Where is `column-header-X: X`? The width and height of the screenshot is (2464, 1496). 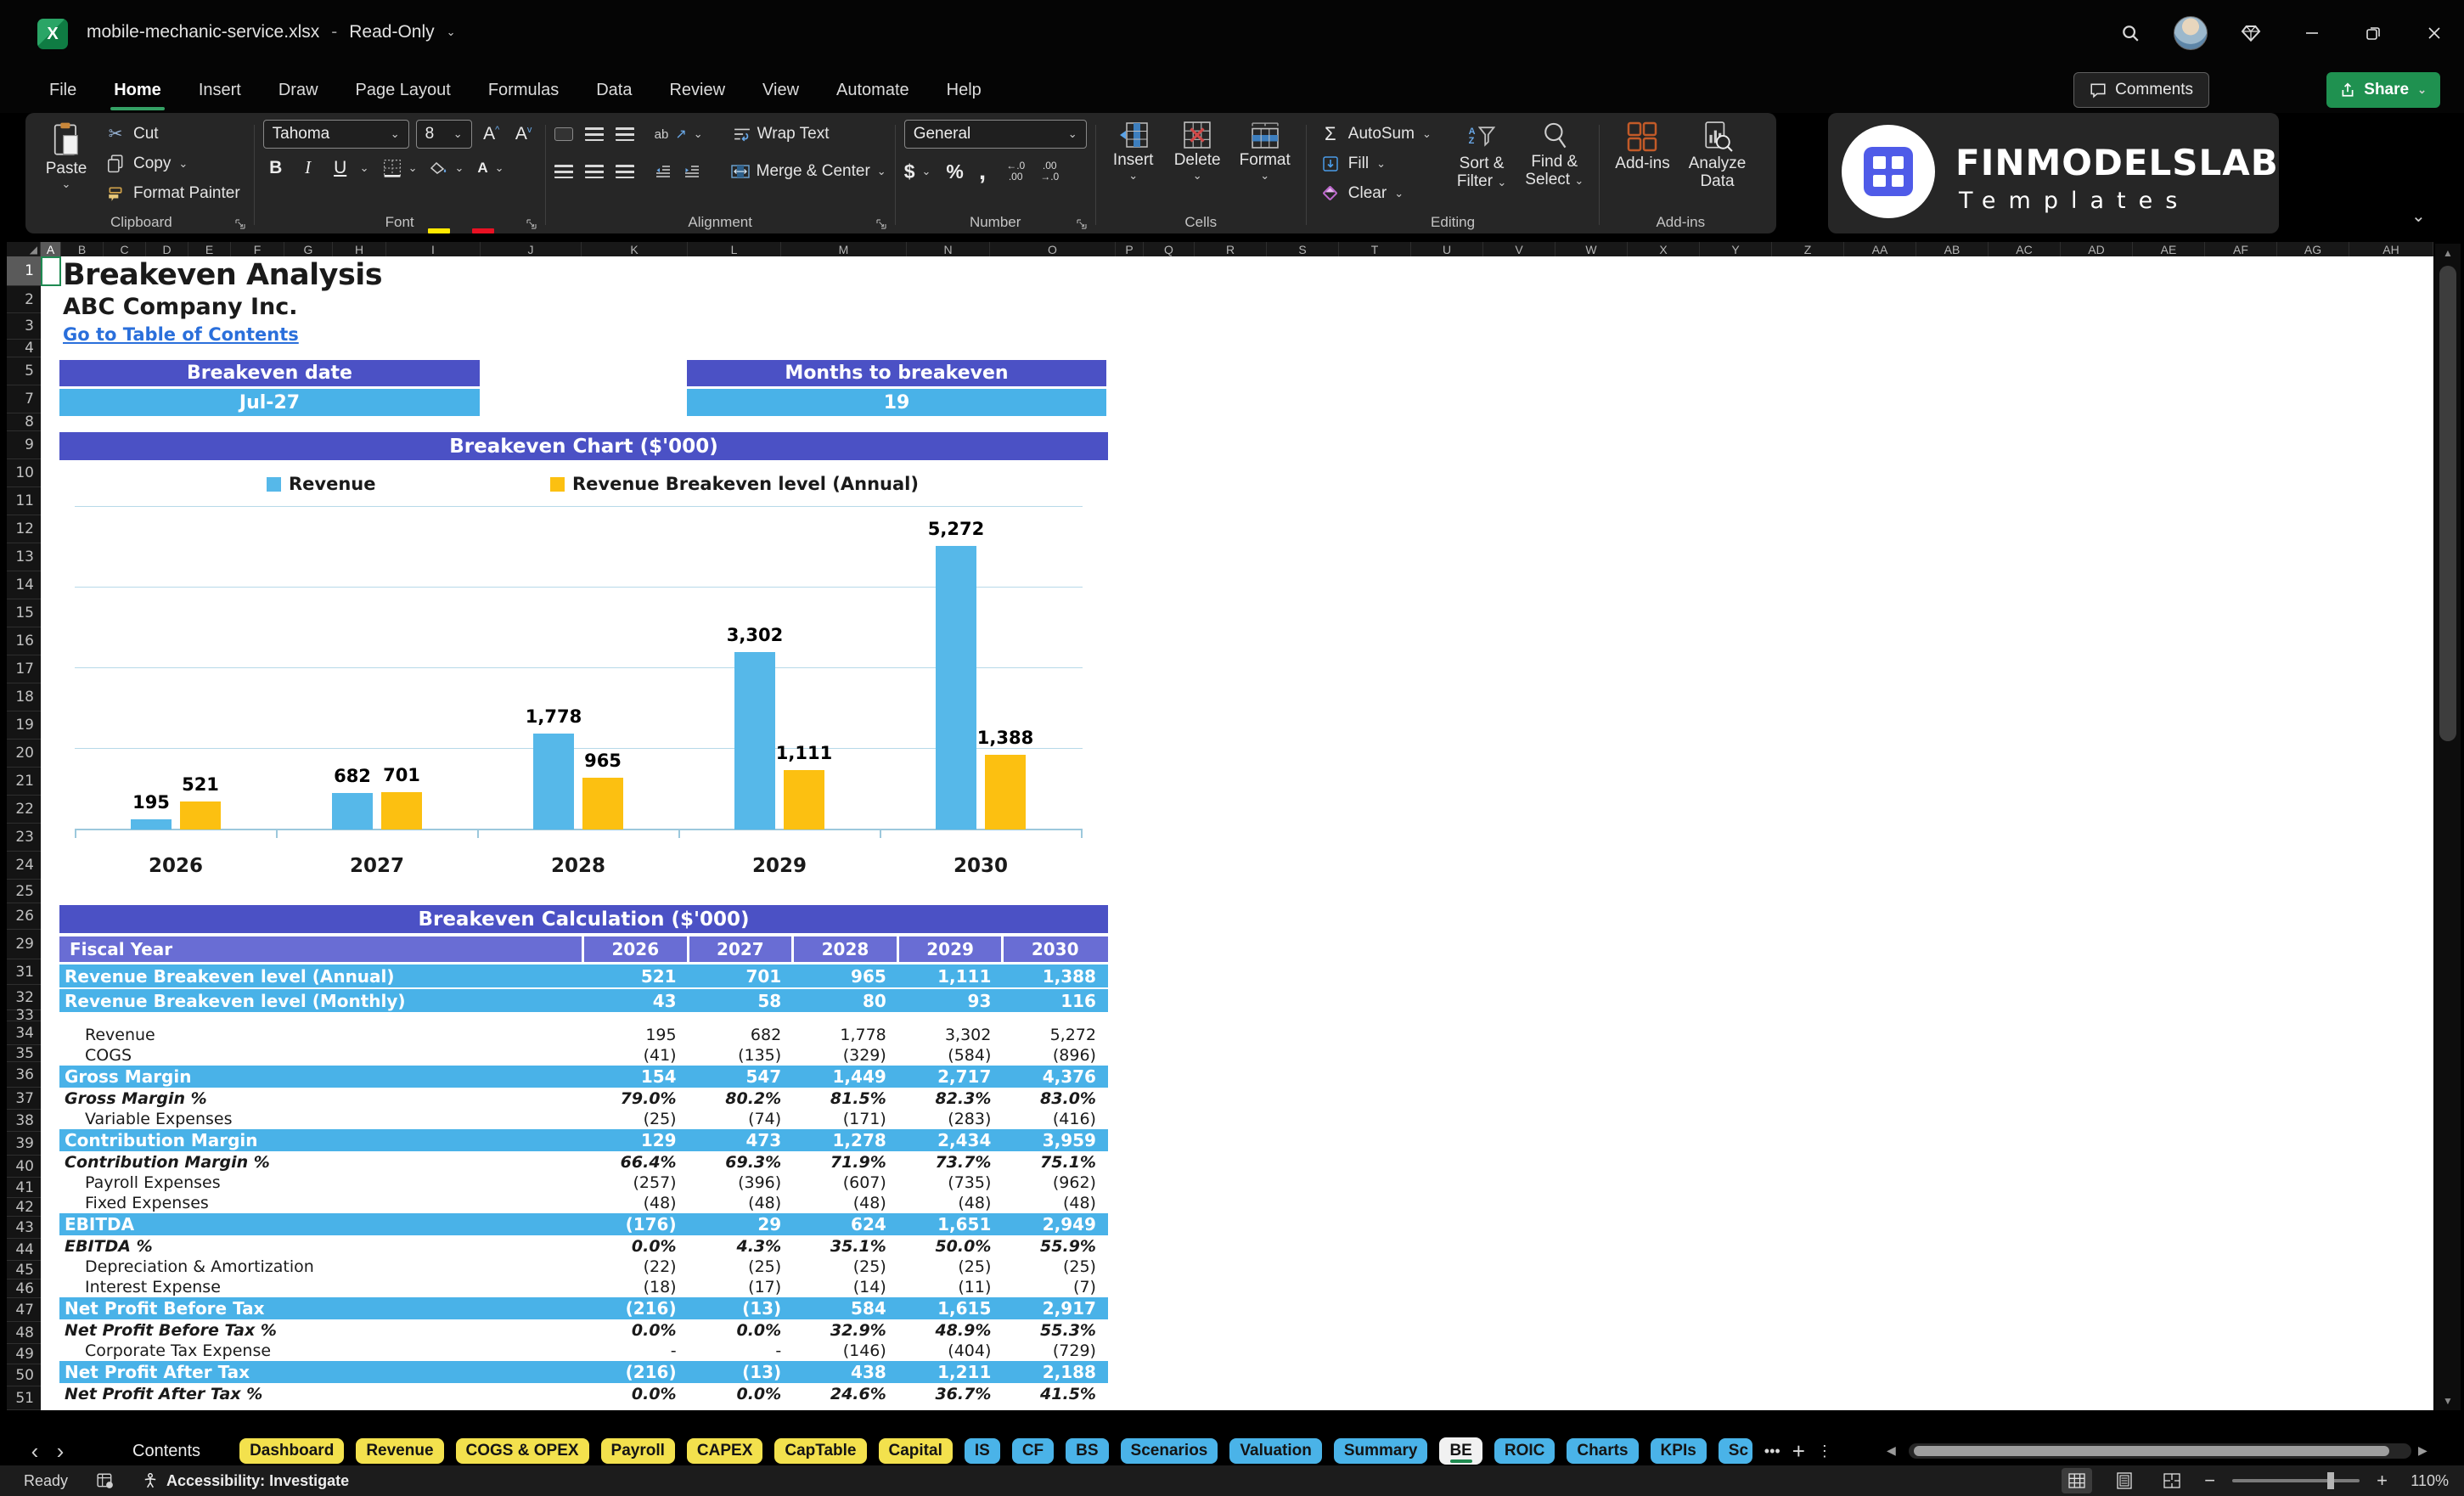
column-header-X: X is located at coordinates (1664, 249).